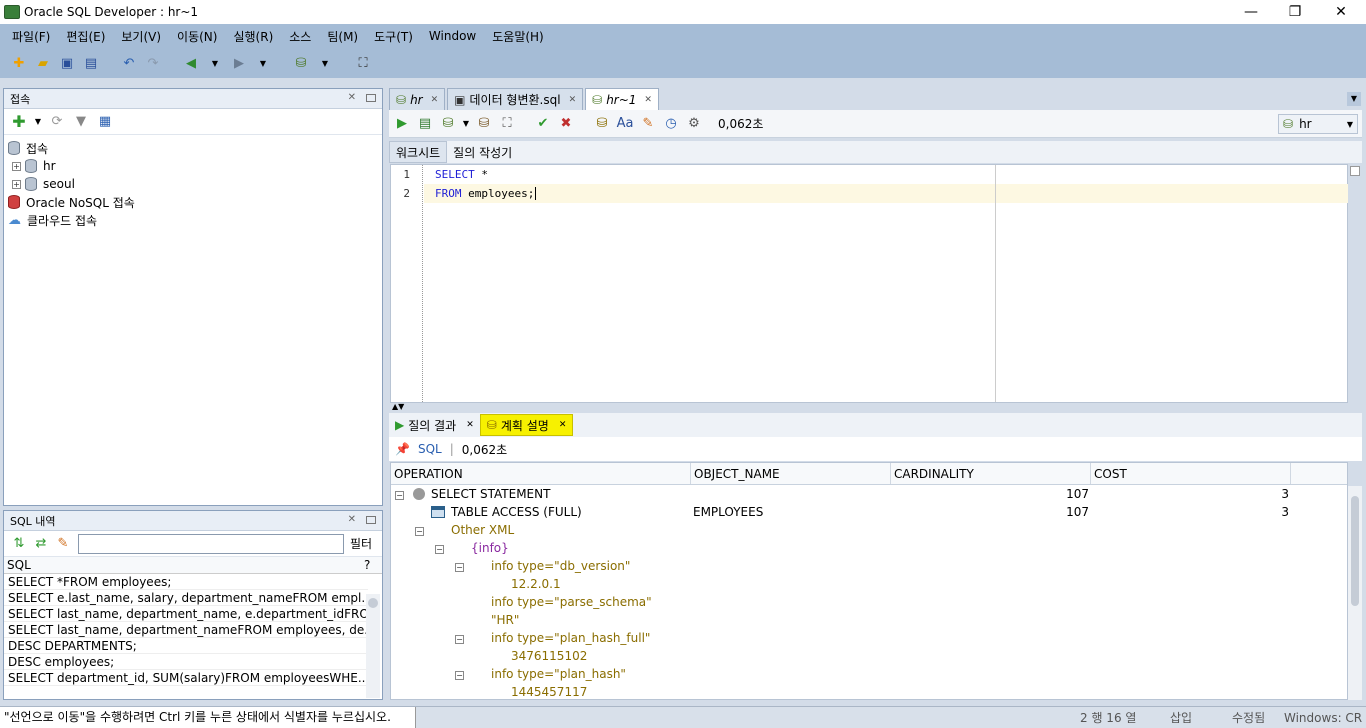 Image resolution: width=1366 pixels, height=728 pixels. Describe the element at coordinates (869, 674) in the screenshot. I see `xml-node: − info type="plan_hash"` at that location.